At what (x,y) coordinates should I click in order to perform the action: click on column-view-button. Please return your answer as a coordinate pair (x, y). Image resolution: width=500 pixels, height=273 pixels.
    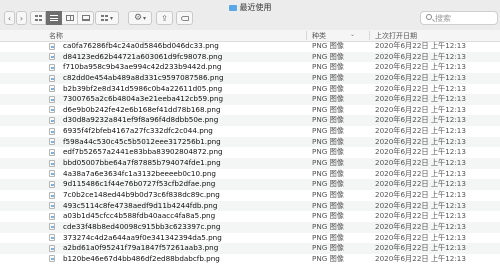
    Looking at the image, I should click on (70, 18).